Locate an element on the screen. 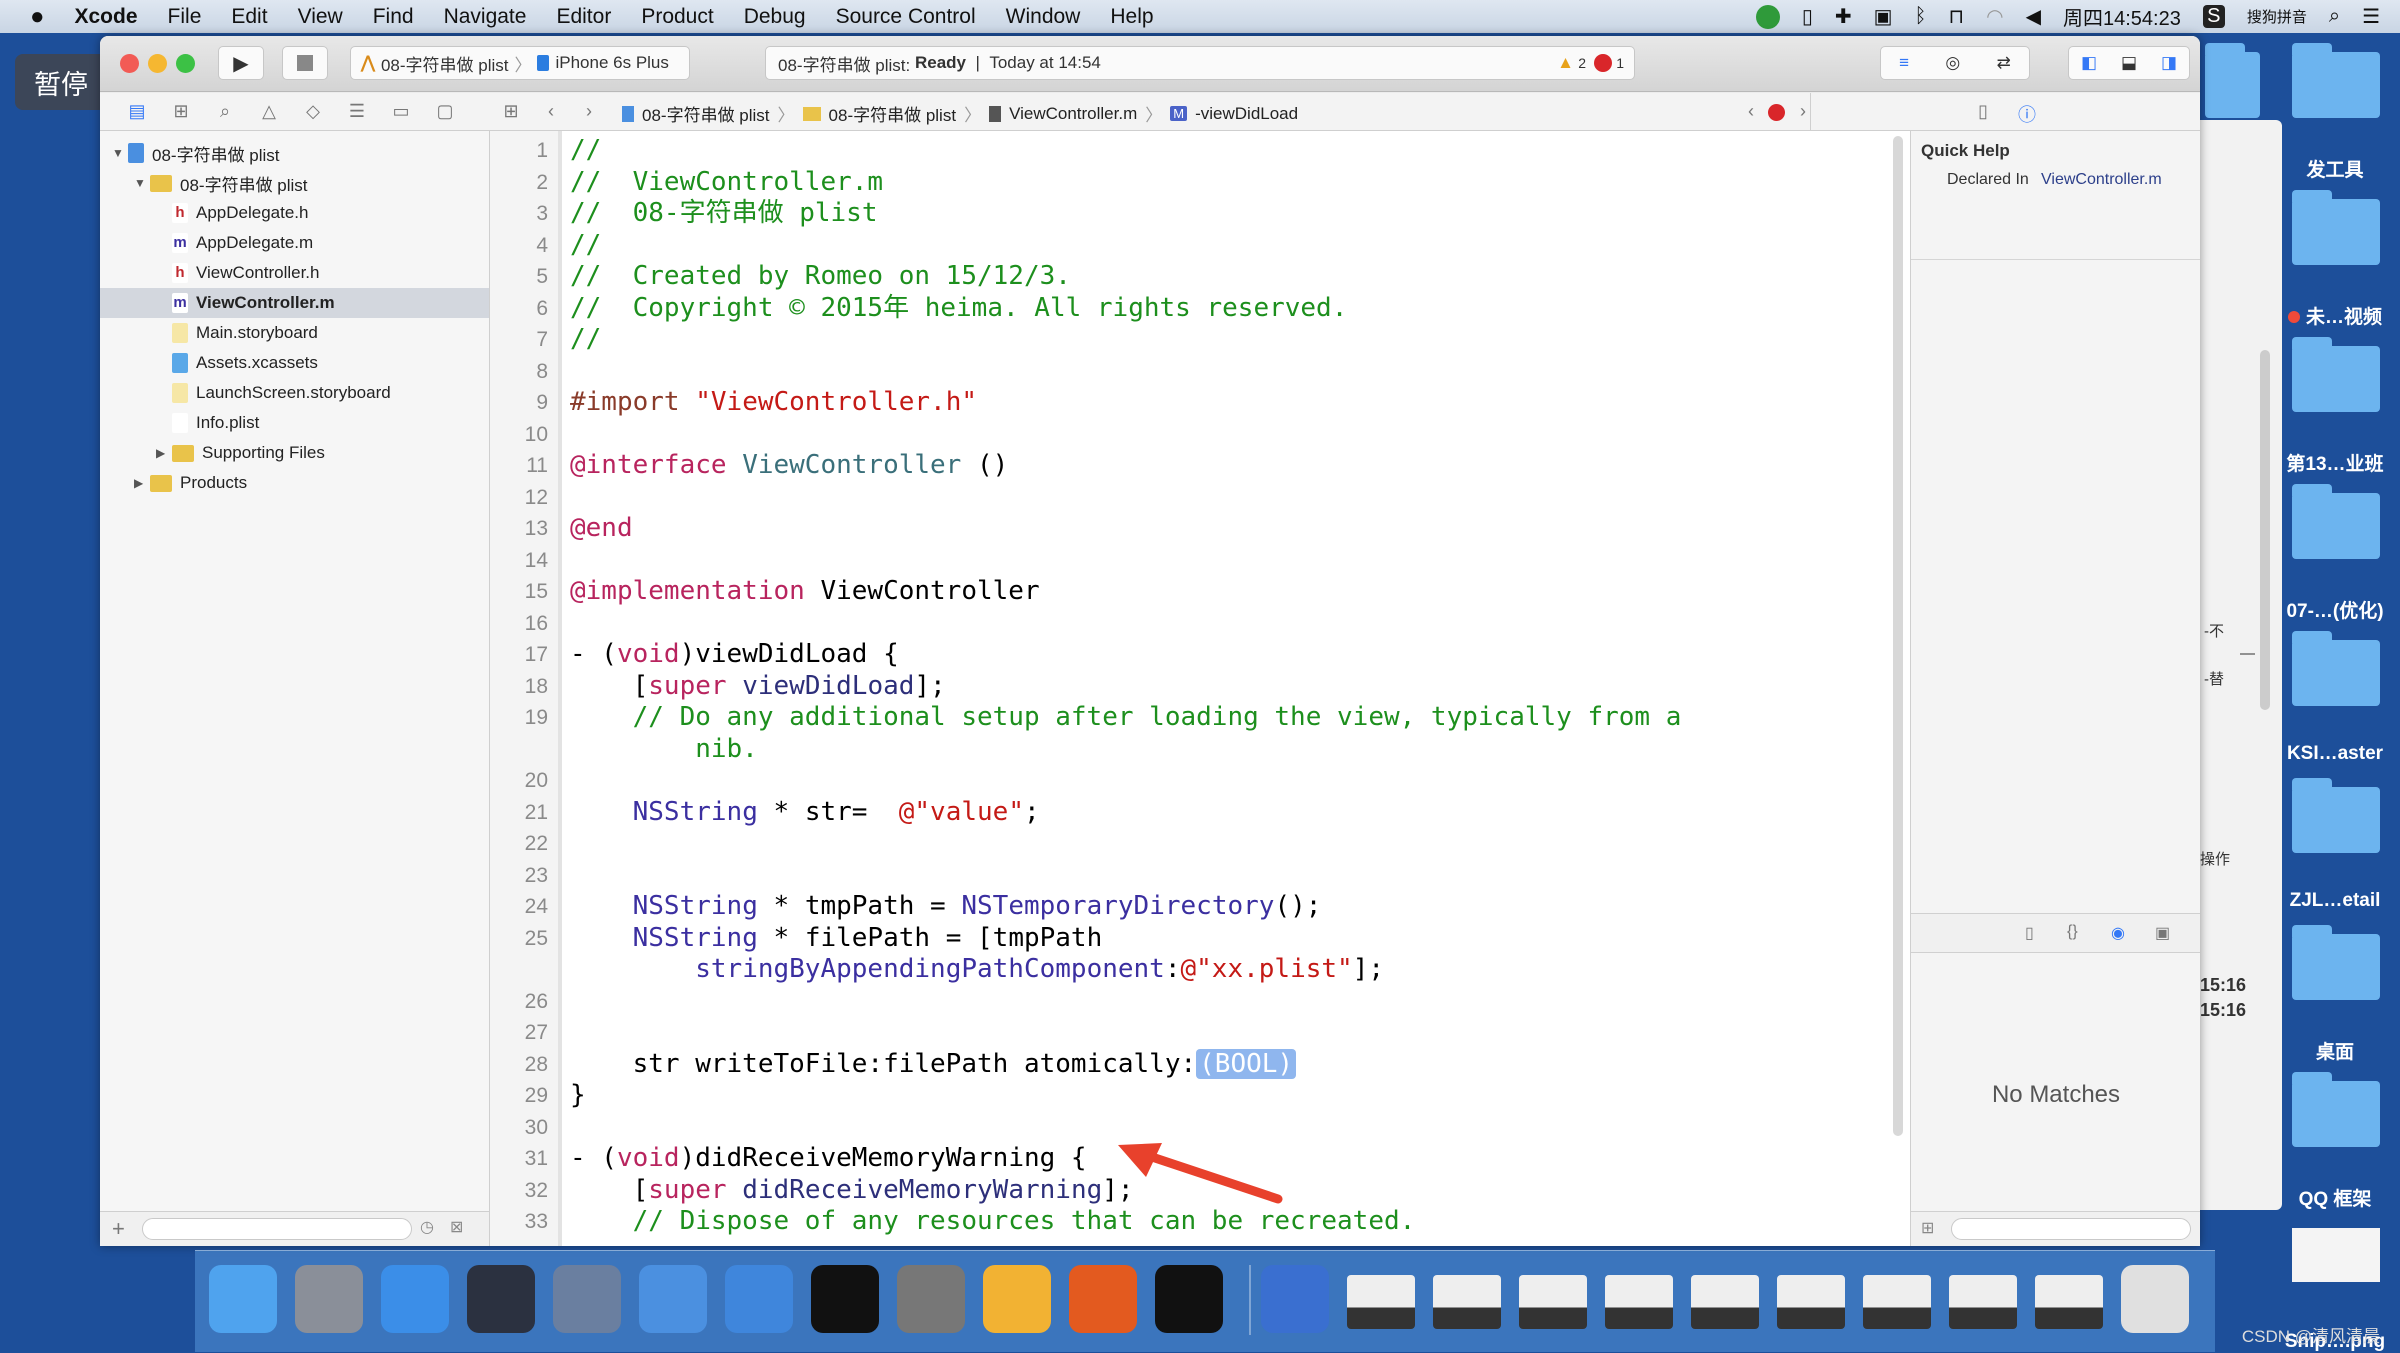 The image size is (2400, 1353). editor-scrollbar is located at coordinates (1898, 636).